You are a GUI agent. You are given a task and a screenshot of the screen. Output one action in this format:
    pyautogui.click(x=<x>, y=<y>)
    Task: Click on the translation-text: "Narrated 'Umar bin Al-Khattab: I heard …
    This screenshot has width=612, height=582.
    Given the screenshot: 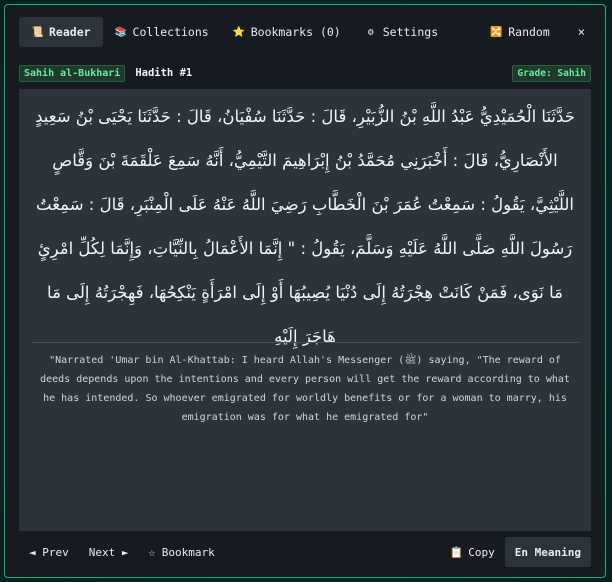 What is the action you would take?
    pyautogui.click(x=305, y=389)
    